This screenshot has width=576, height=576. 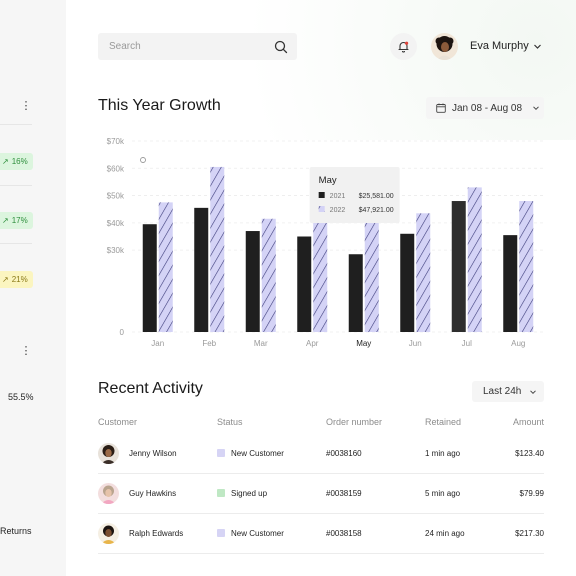 What do you see at coordinates (371, 269) in the screenshot?
I see `bar-2022-may` at bounding box center [371, 269].